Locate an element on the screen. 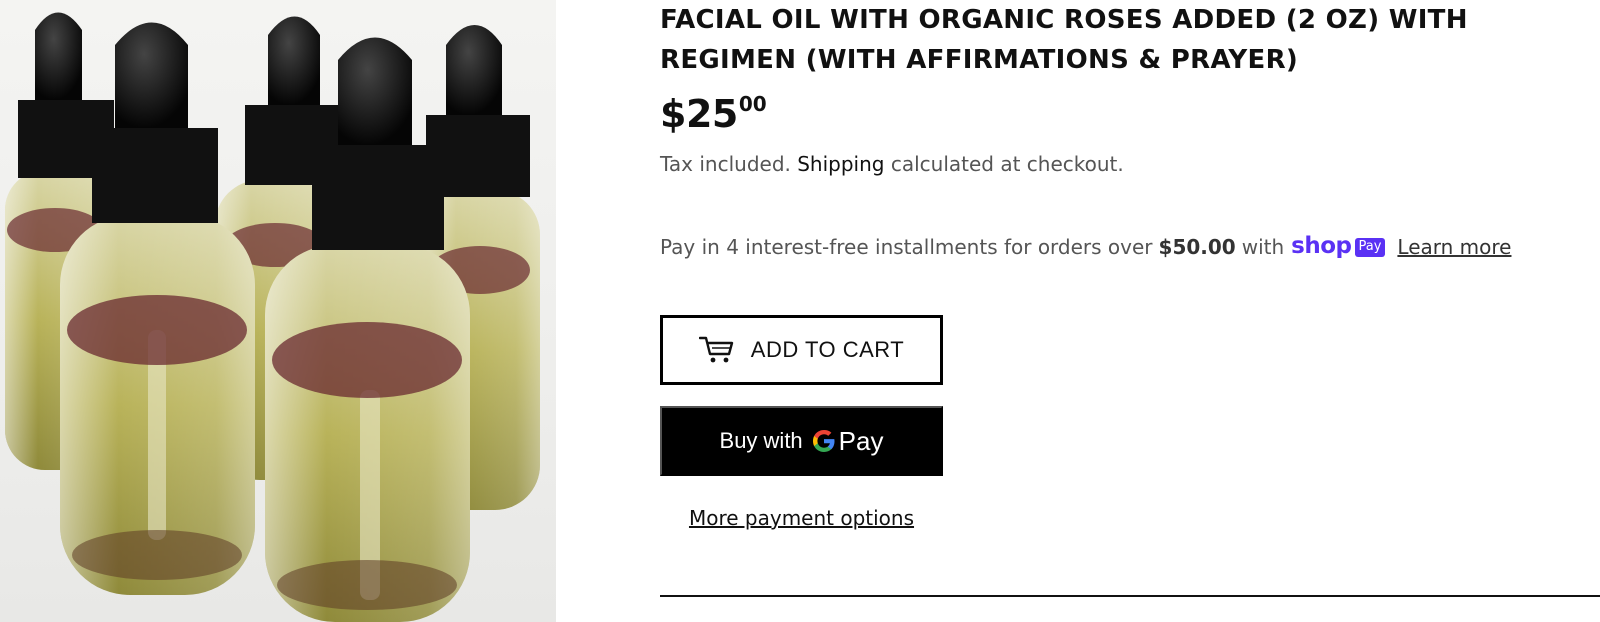  more-payment-options-link: More payment options is located at coordinates (801, 518).